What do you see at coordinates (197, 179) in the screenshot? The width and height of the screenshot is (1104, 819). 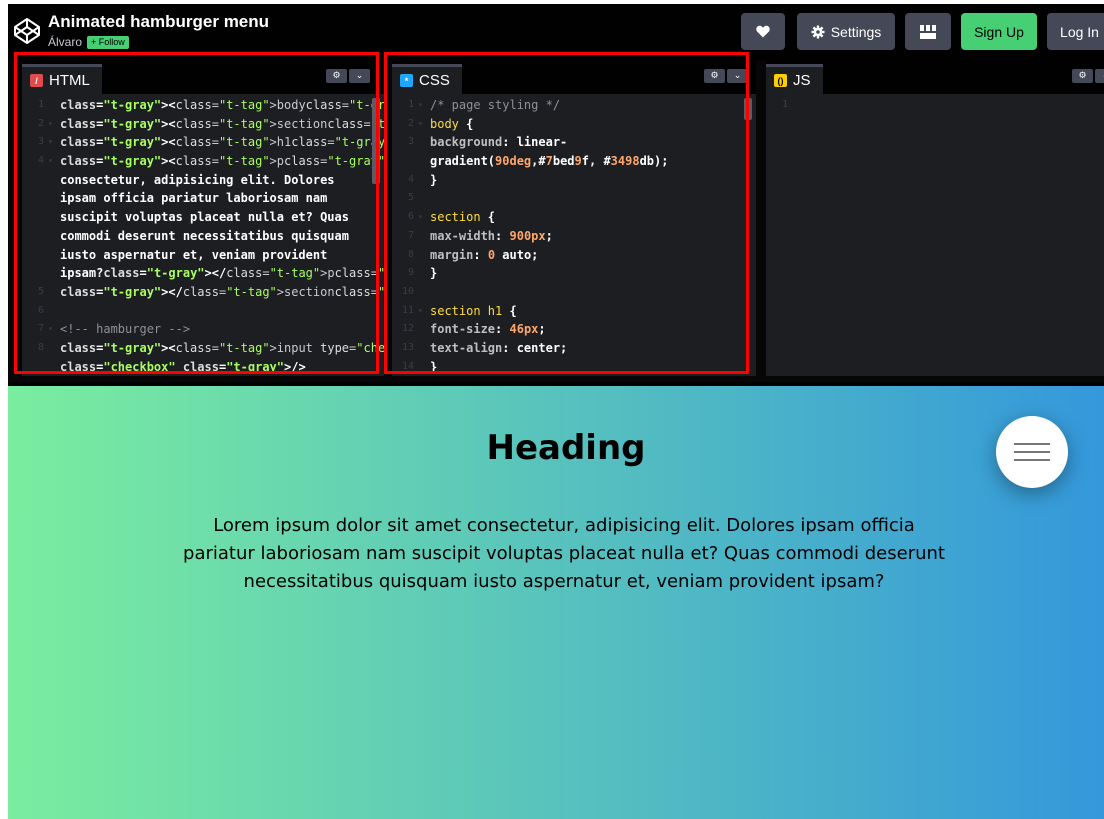 I see `code-line: consectetur, adipisicing elit. Dolores` at bounding box center [197, 179].